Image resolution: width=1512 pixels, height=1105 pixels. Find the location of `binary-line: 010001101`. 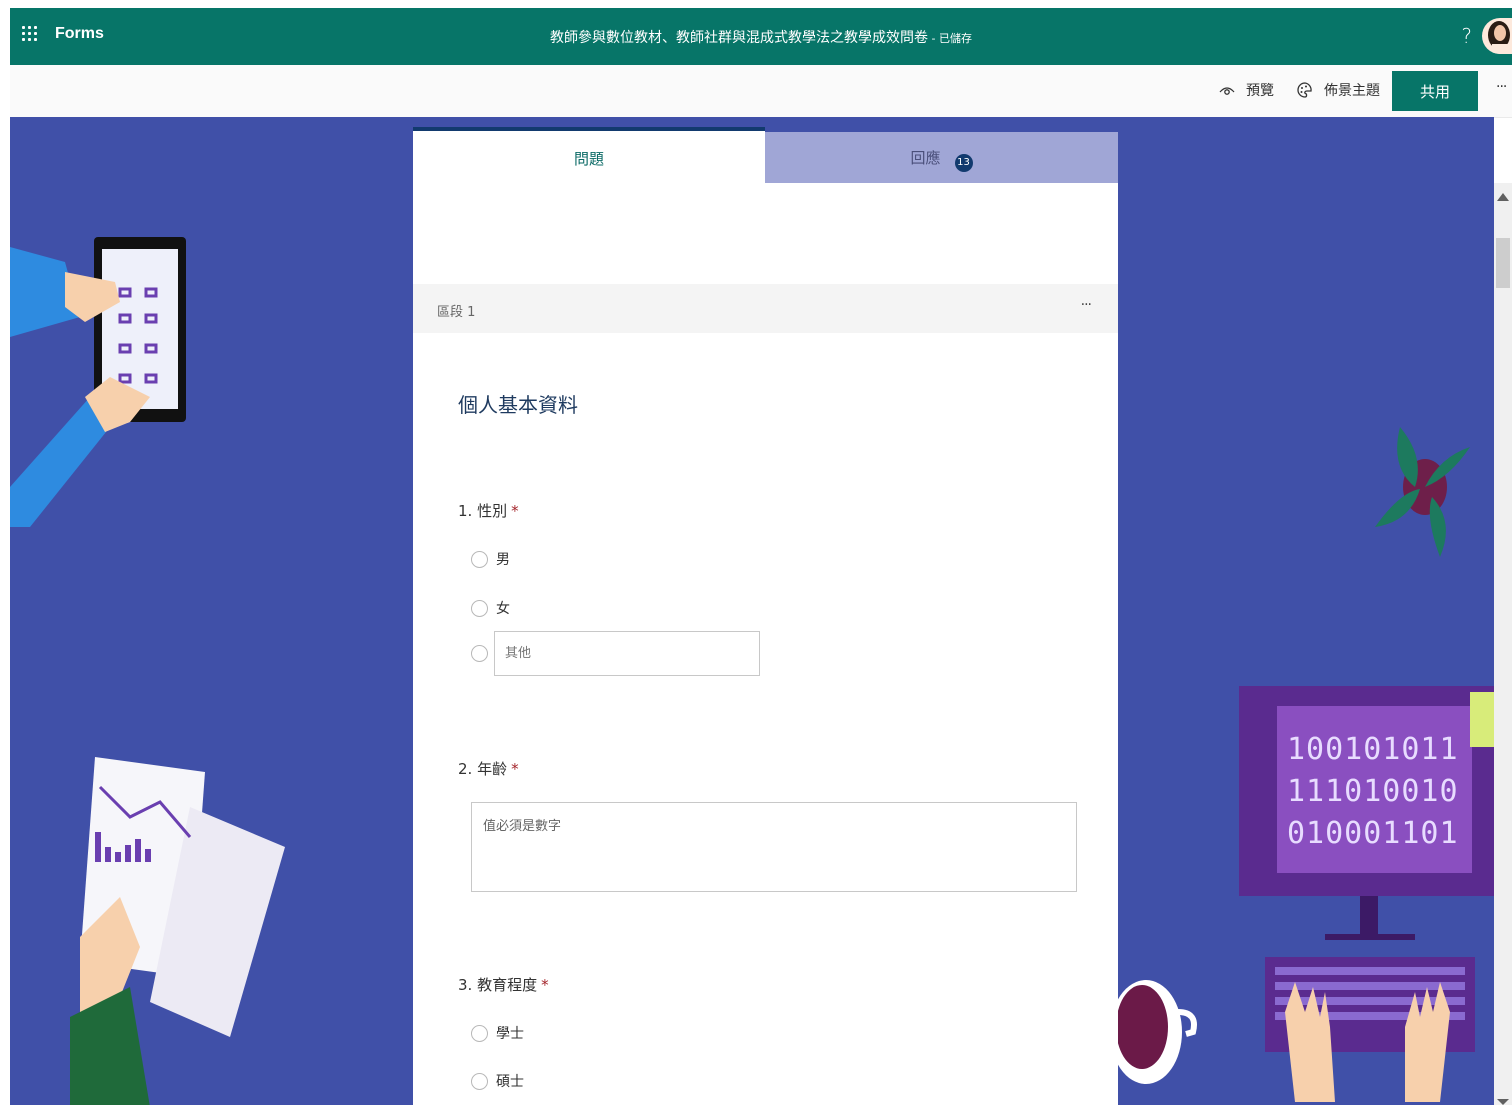

binary-line: 010001101 is located at coordinates (1373, 833).